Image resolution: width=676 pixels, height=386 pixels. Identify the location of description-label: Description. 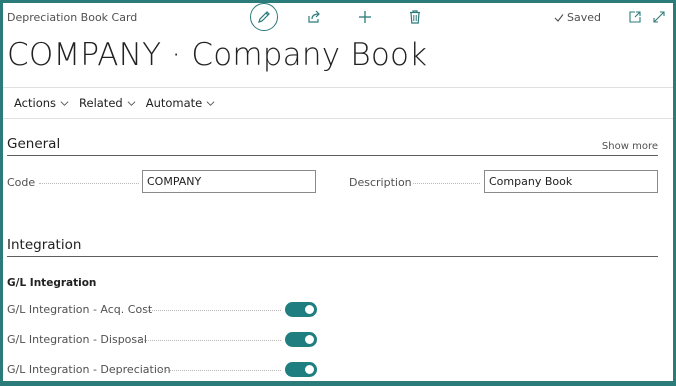
(380, 182).